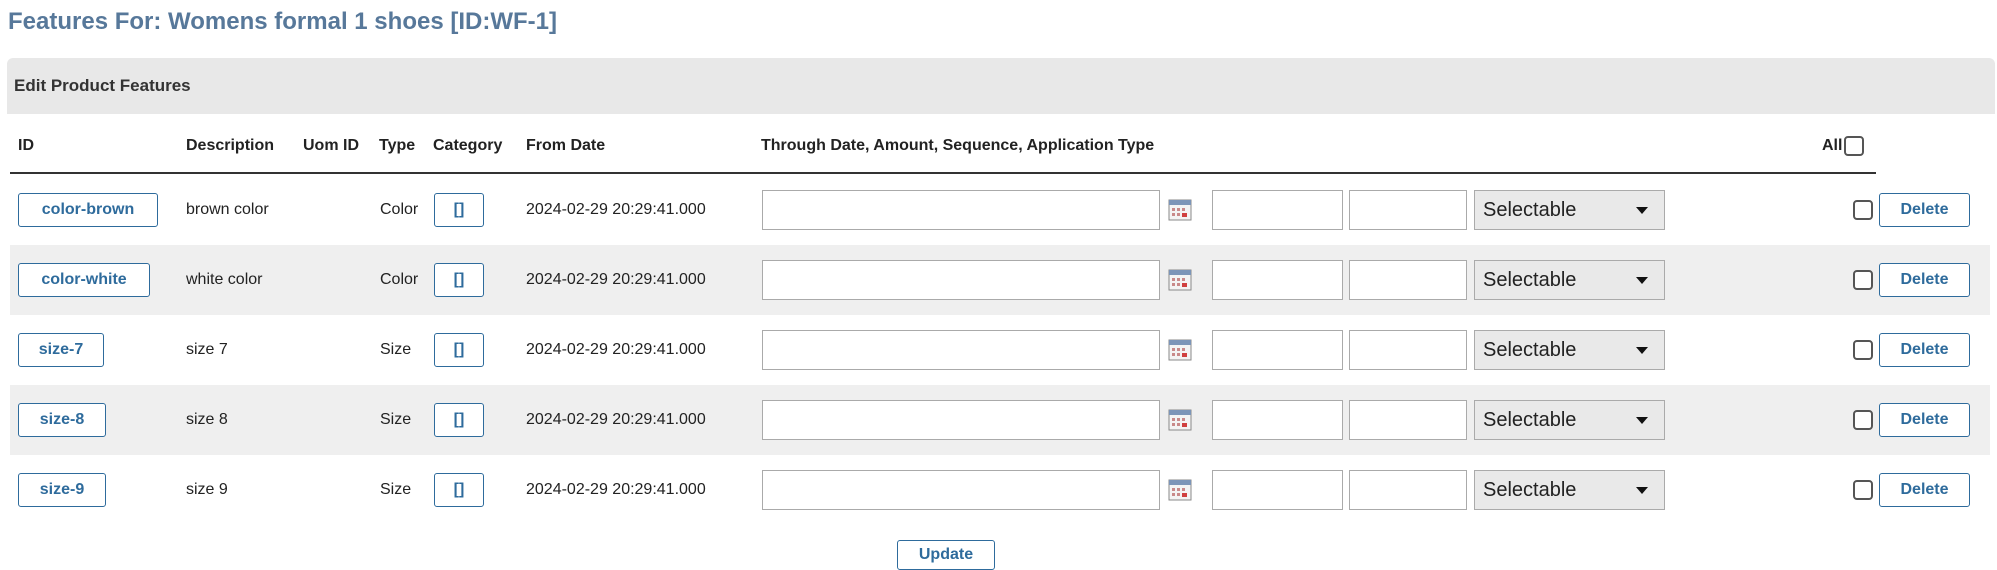 Image resolution: width=1997 pixels, height=570 pixels. I want to click on column-header-uom-id: Uom ID, so click(331, 145).